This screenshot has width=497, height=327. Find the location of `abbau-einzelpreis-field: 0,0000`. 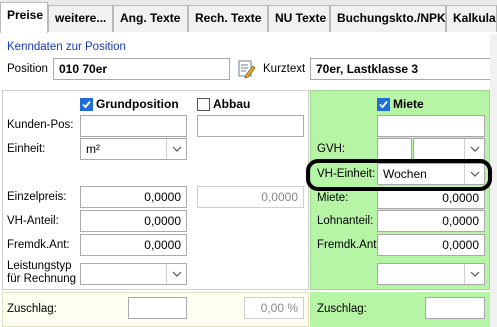

abbau-einzelpreis-field: 0,0000 is located at coordinates (250, 197).